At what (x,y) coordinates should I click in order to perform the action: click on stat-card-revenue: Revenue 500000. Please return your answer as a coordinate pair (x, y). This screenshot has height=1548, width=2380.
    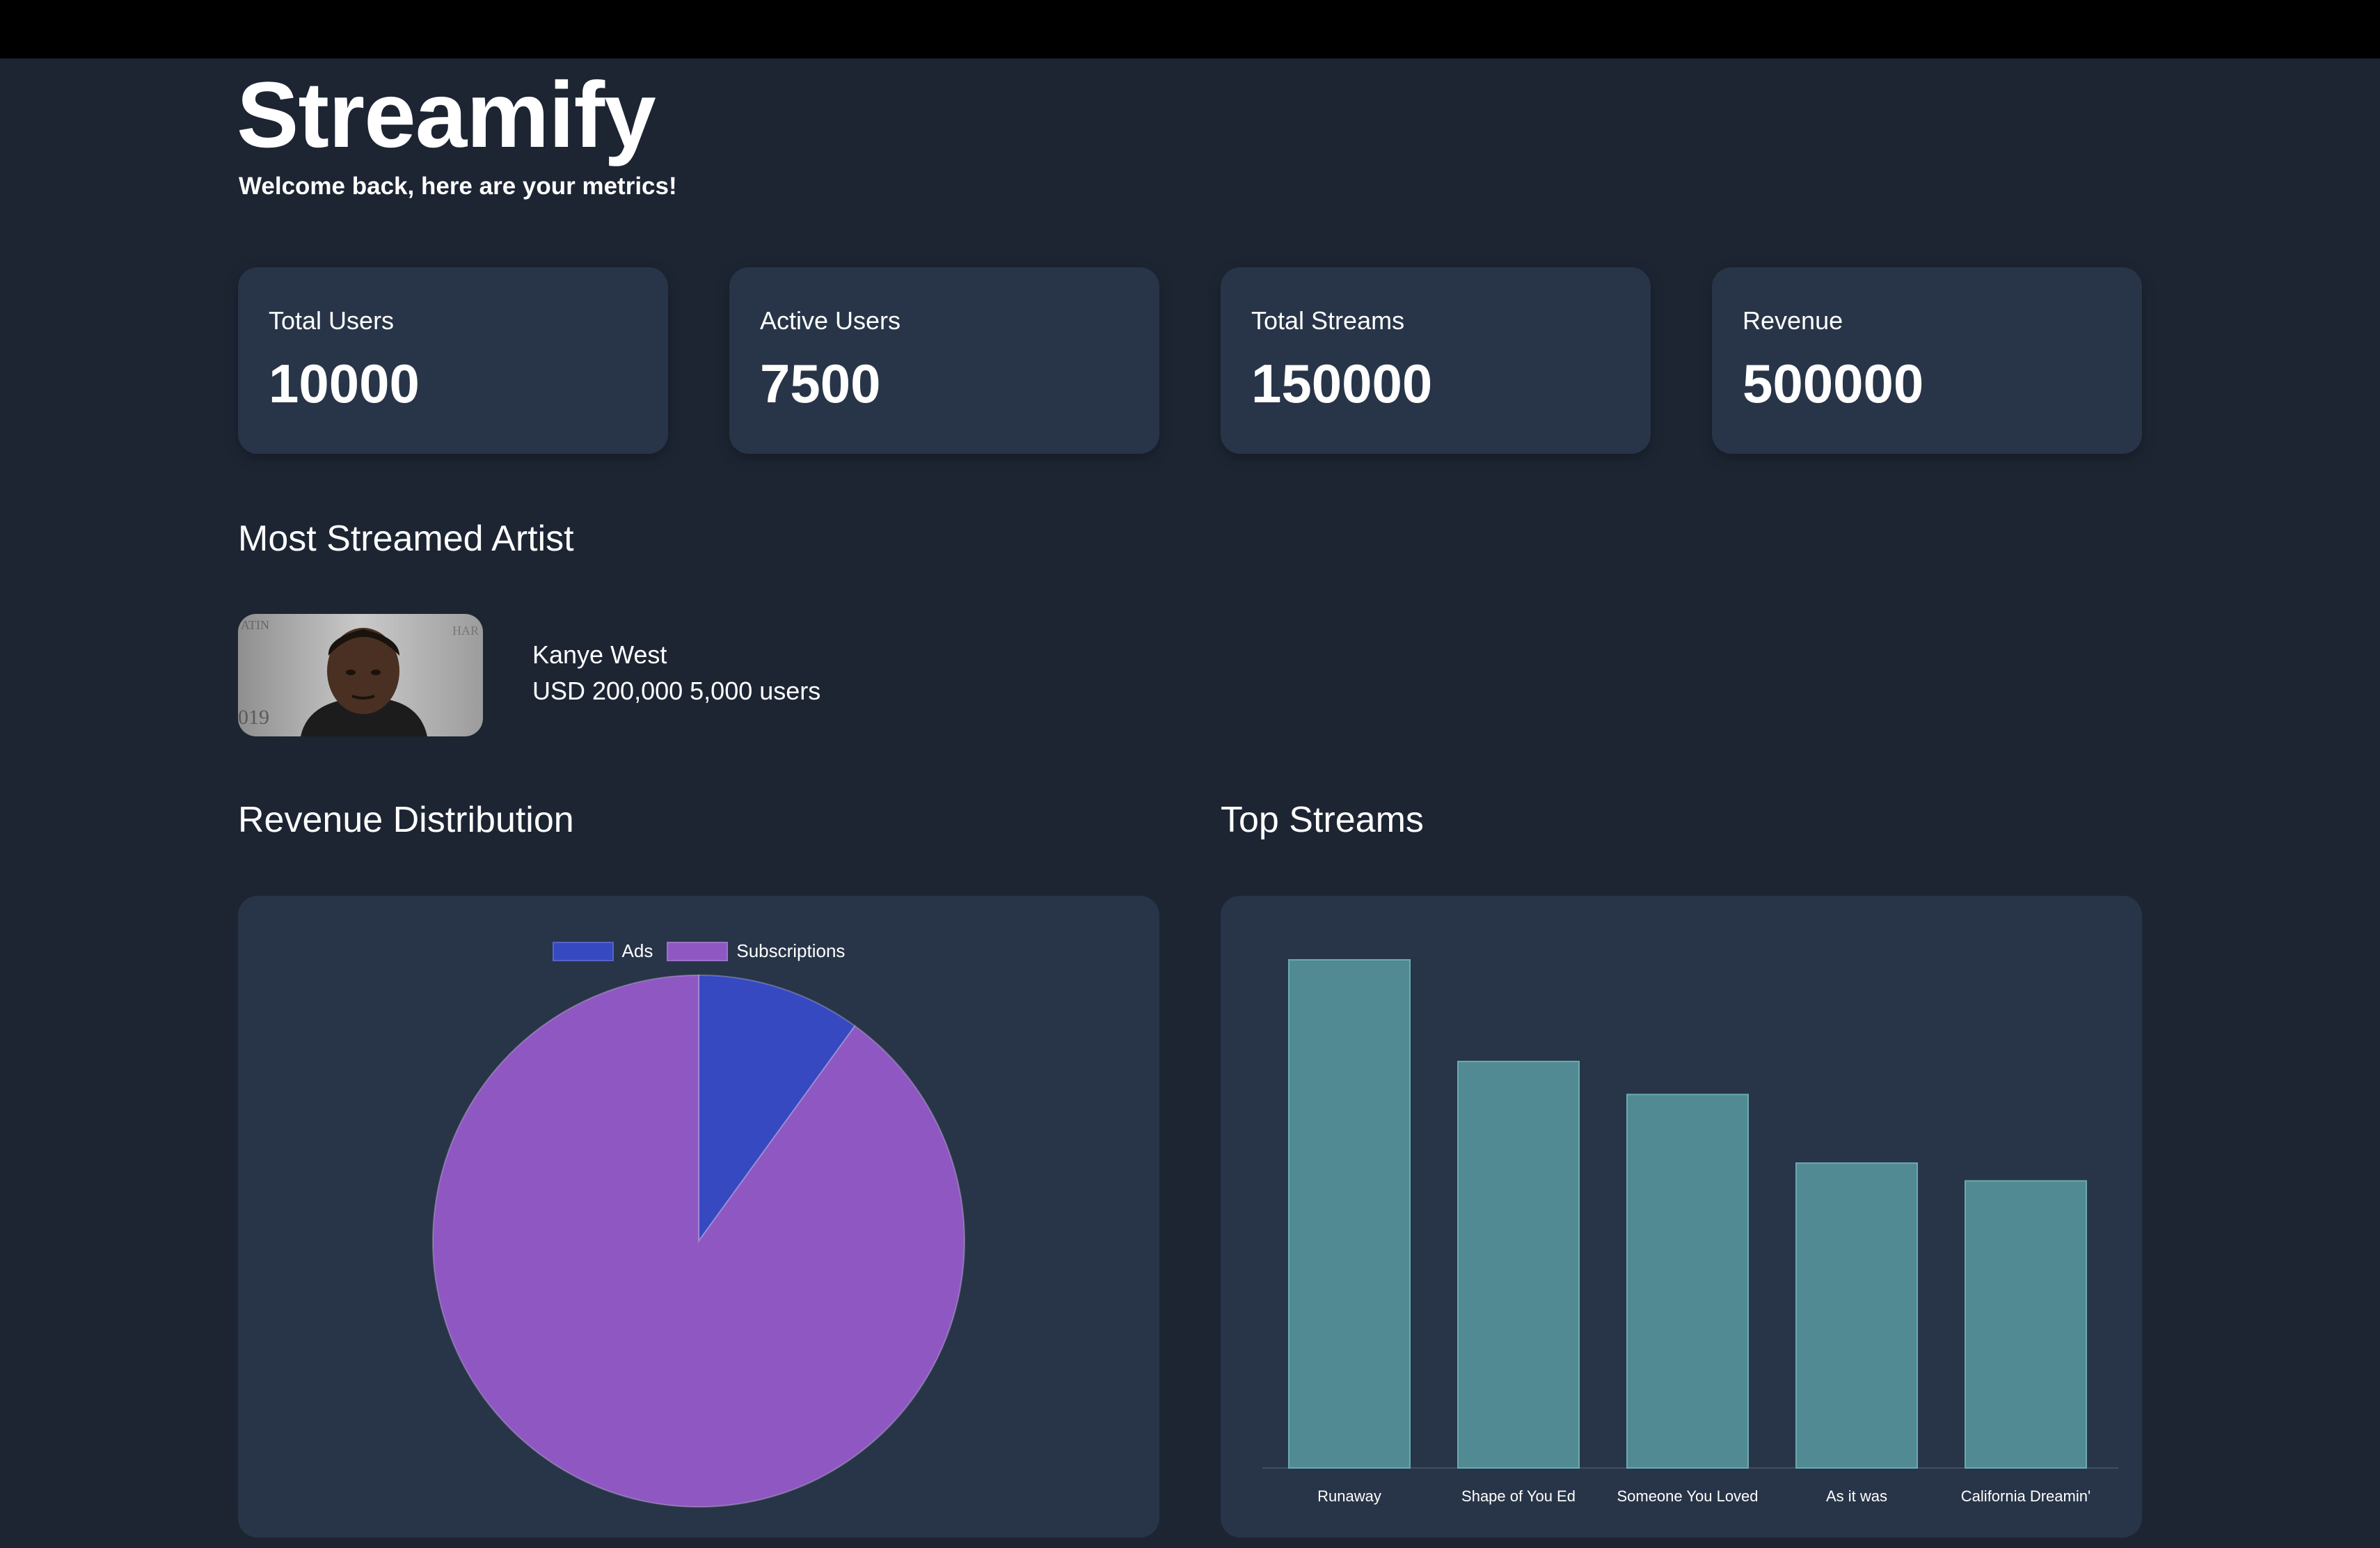
    Looking at the image, I should click on (1927, 360).